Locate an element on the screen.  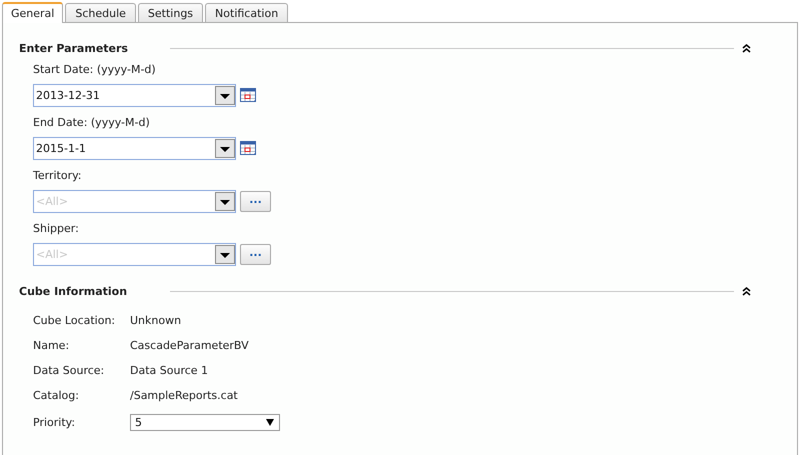
info-value: Data Source 1 is located at coordinates (170, 371).